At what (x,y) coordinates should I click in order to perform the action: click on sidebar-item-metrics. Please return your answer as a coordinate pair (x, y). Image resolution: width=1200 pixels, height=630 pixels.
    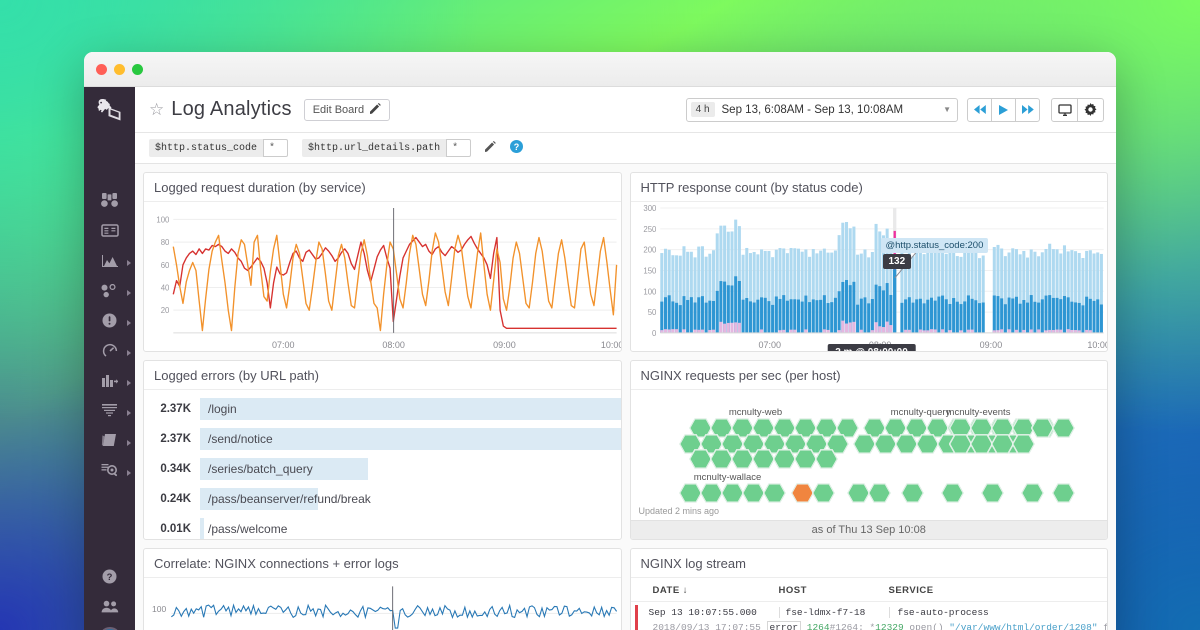
    Looking at the image, I should click on (109, 263).